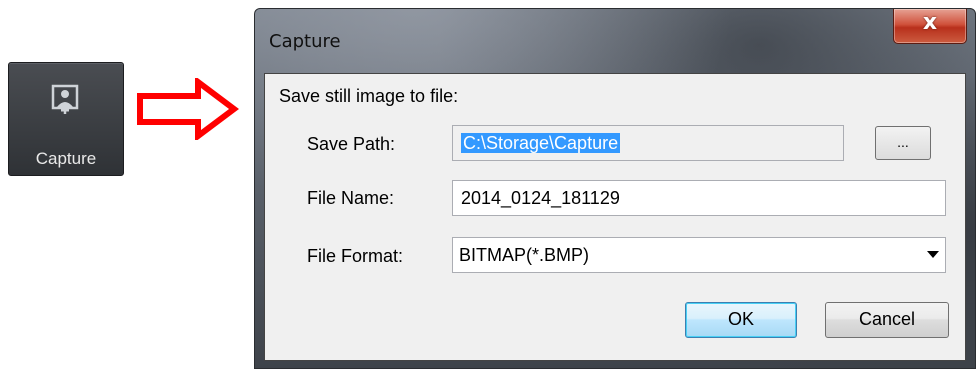  I want to click on right-arrow-icon, so click(188, 109).